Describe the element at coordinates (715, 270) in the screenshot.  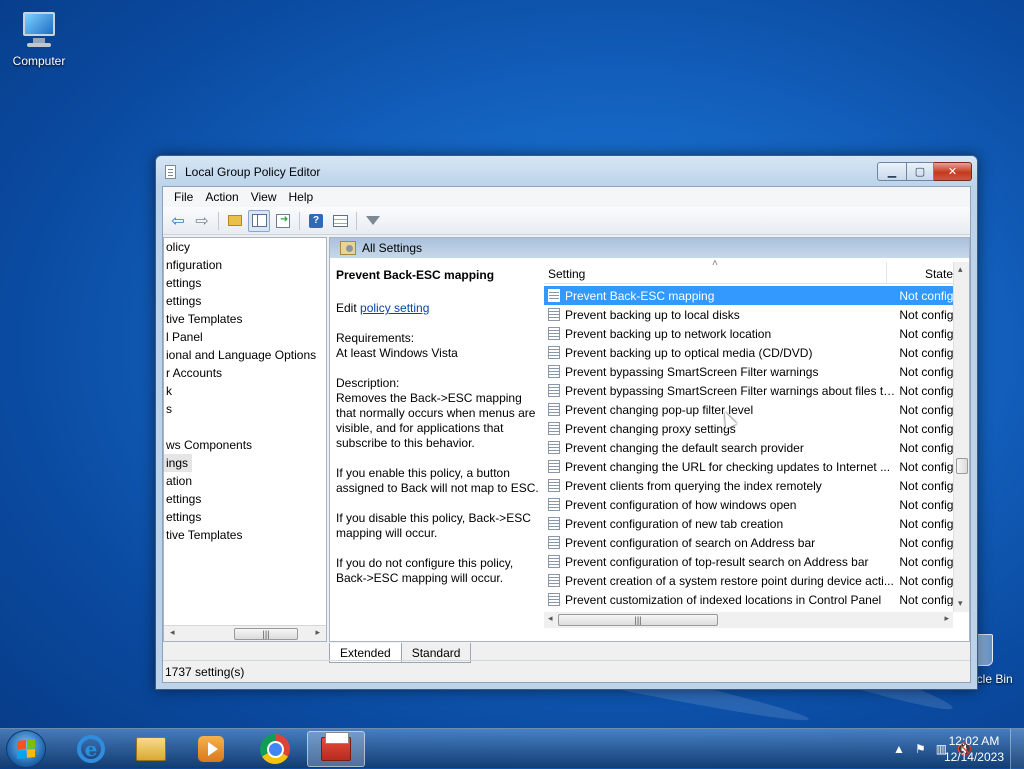
I see `column-setting: Setting` at that location.